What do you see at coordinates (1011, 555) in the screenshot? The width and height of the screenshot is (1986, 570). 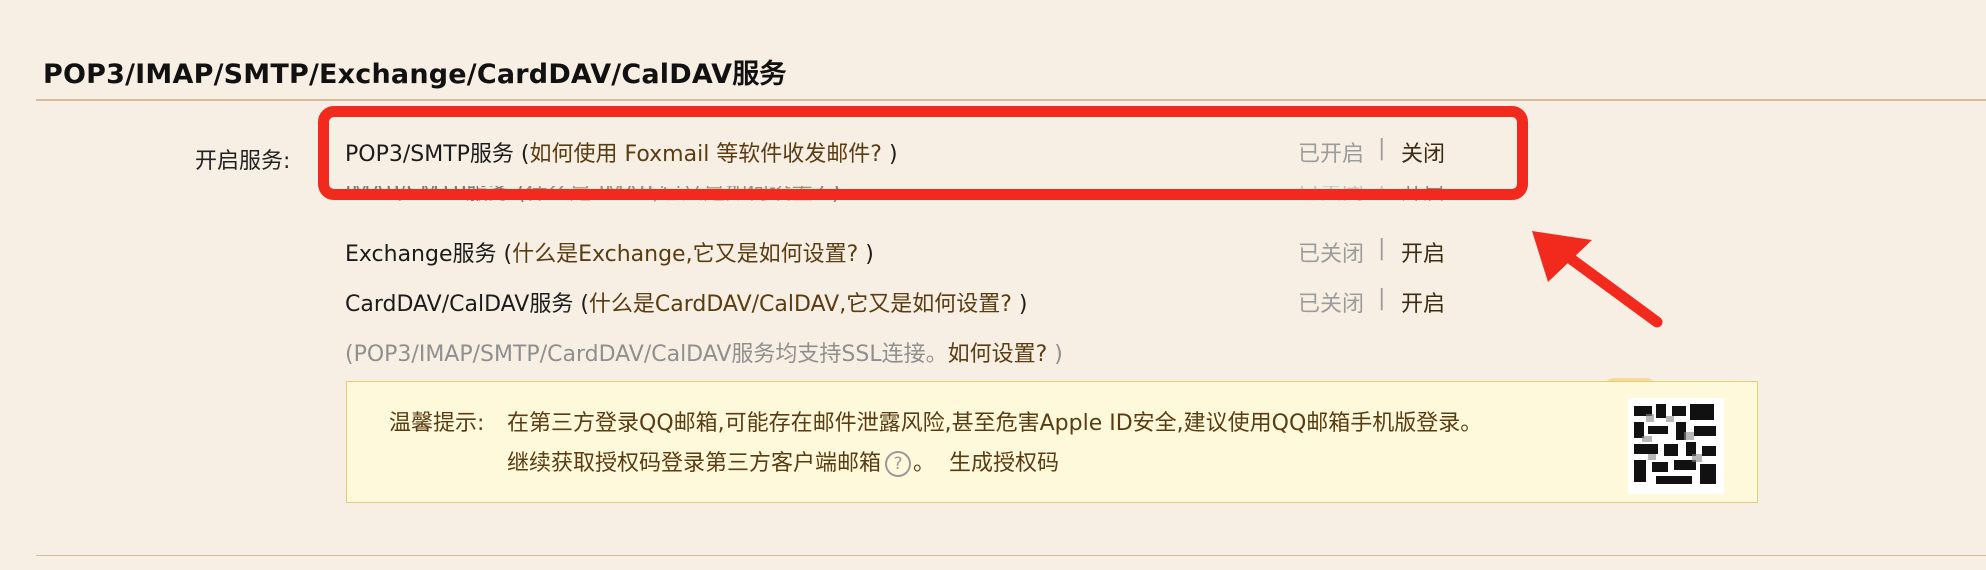 I see `bottom-divider` at bounding box center [1011, 555].